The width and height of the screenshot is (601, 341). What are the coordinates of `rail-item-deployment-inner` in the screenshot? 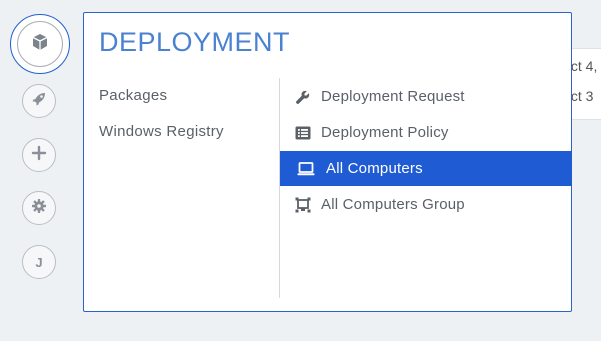 It's located at (40, 44).